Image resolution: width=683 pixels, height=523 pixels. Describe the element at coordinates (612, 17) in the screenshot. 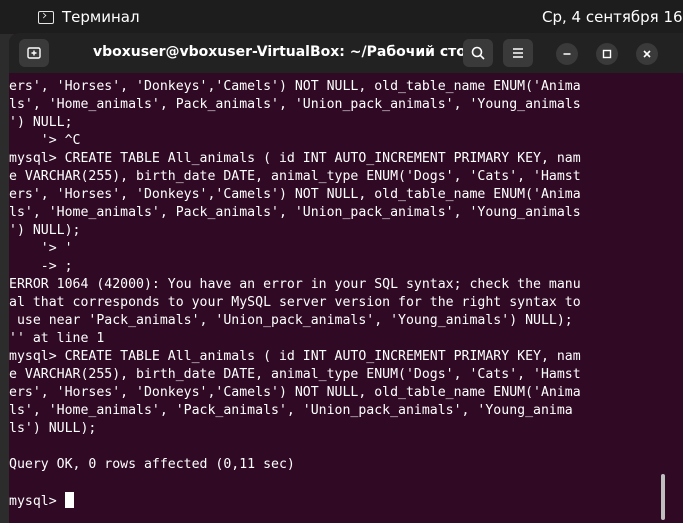

I see `clock: Ср, 4 сентября 16:42` at that location.